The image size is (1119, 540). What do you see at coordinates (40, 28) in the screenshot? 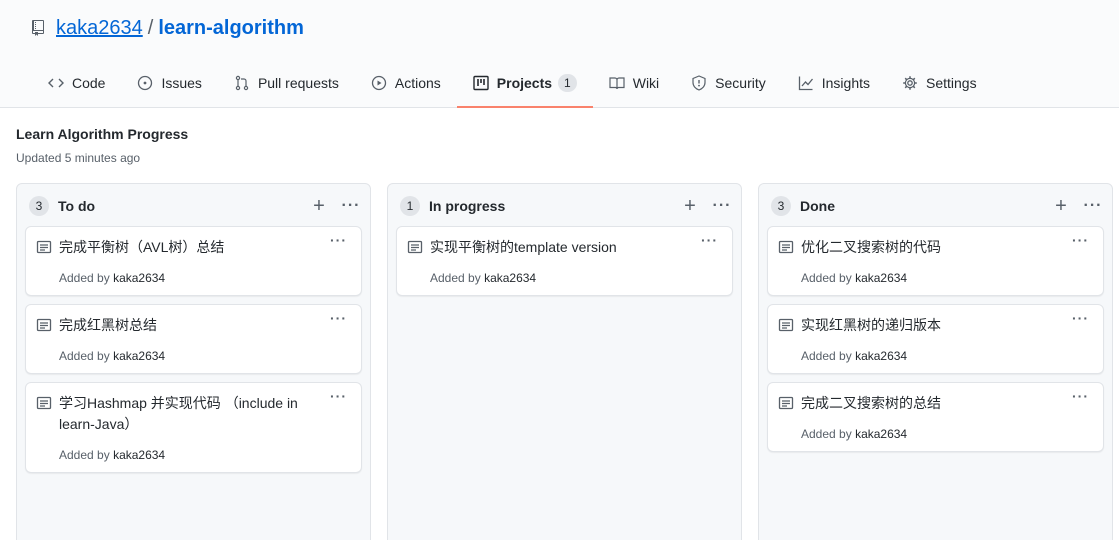
I see `repo-icon` at bounding box center [40, 28].